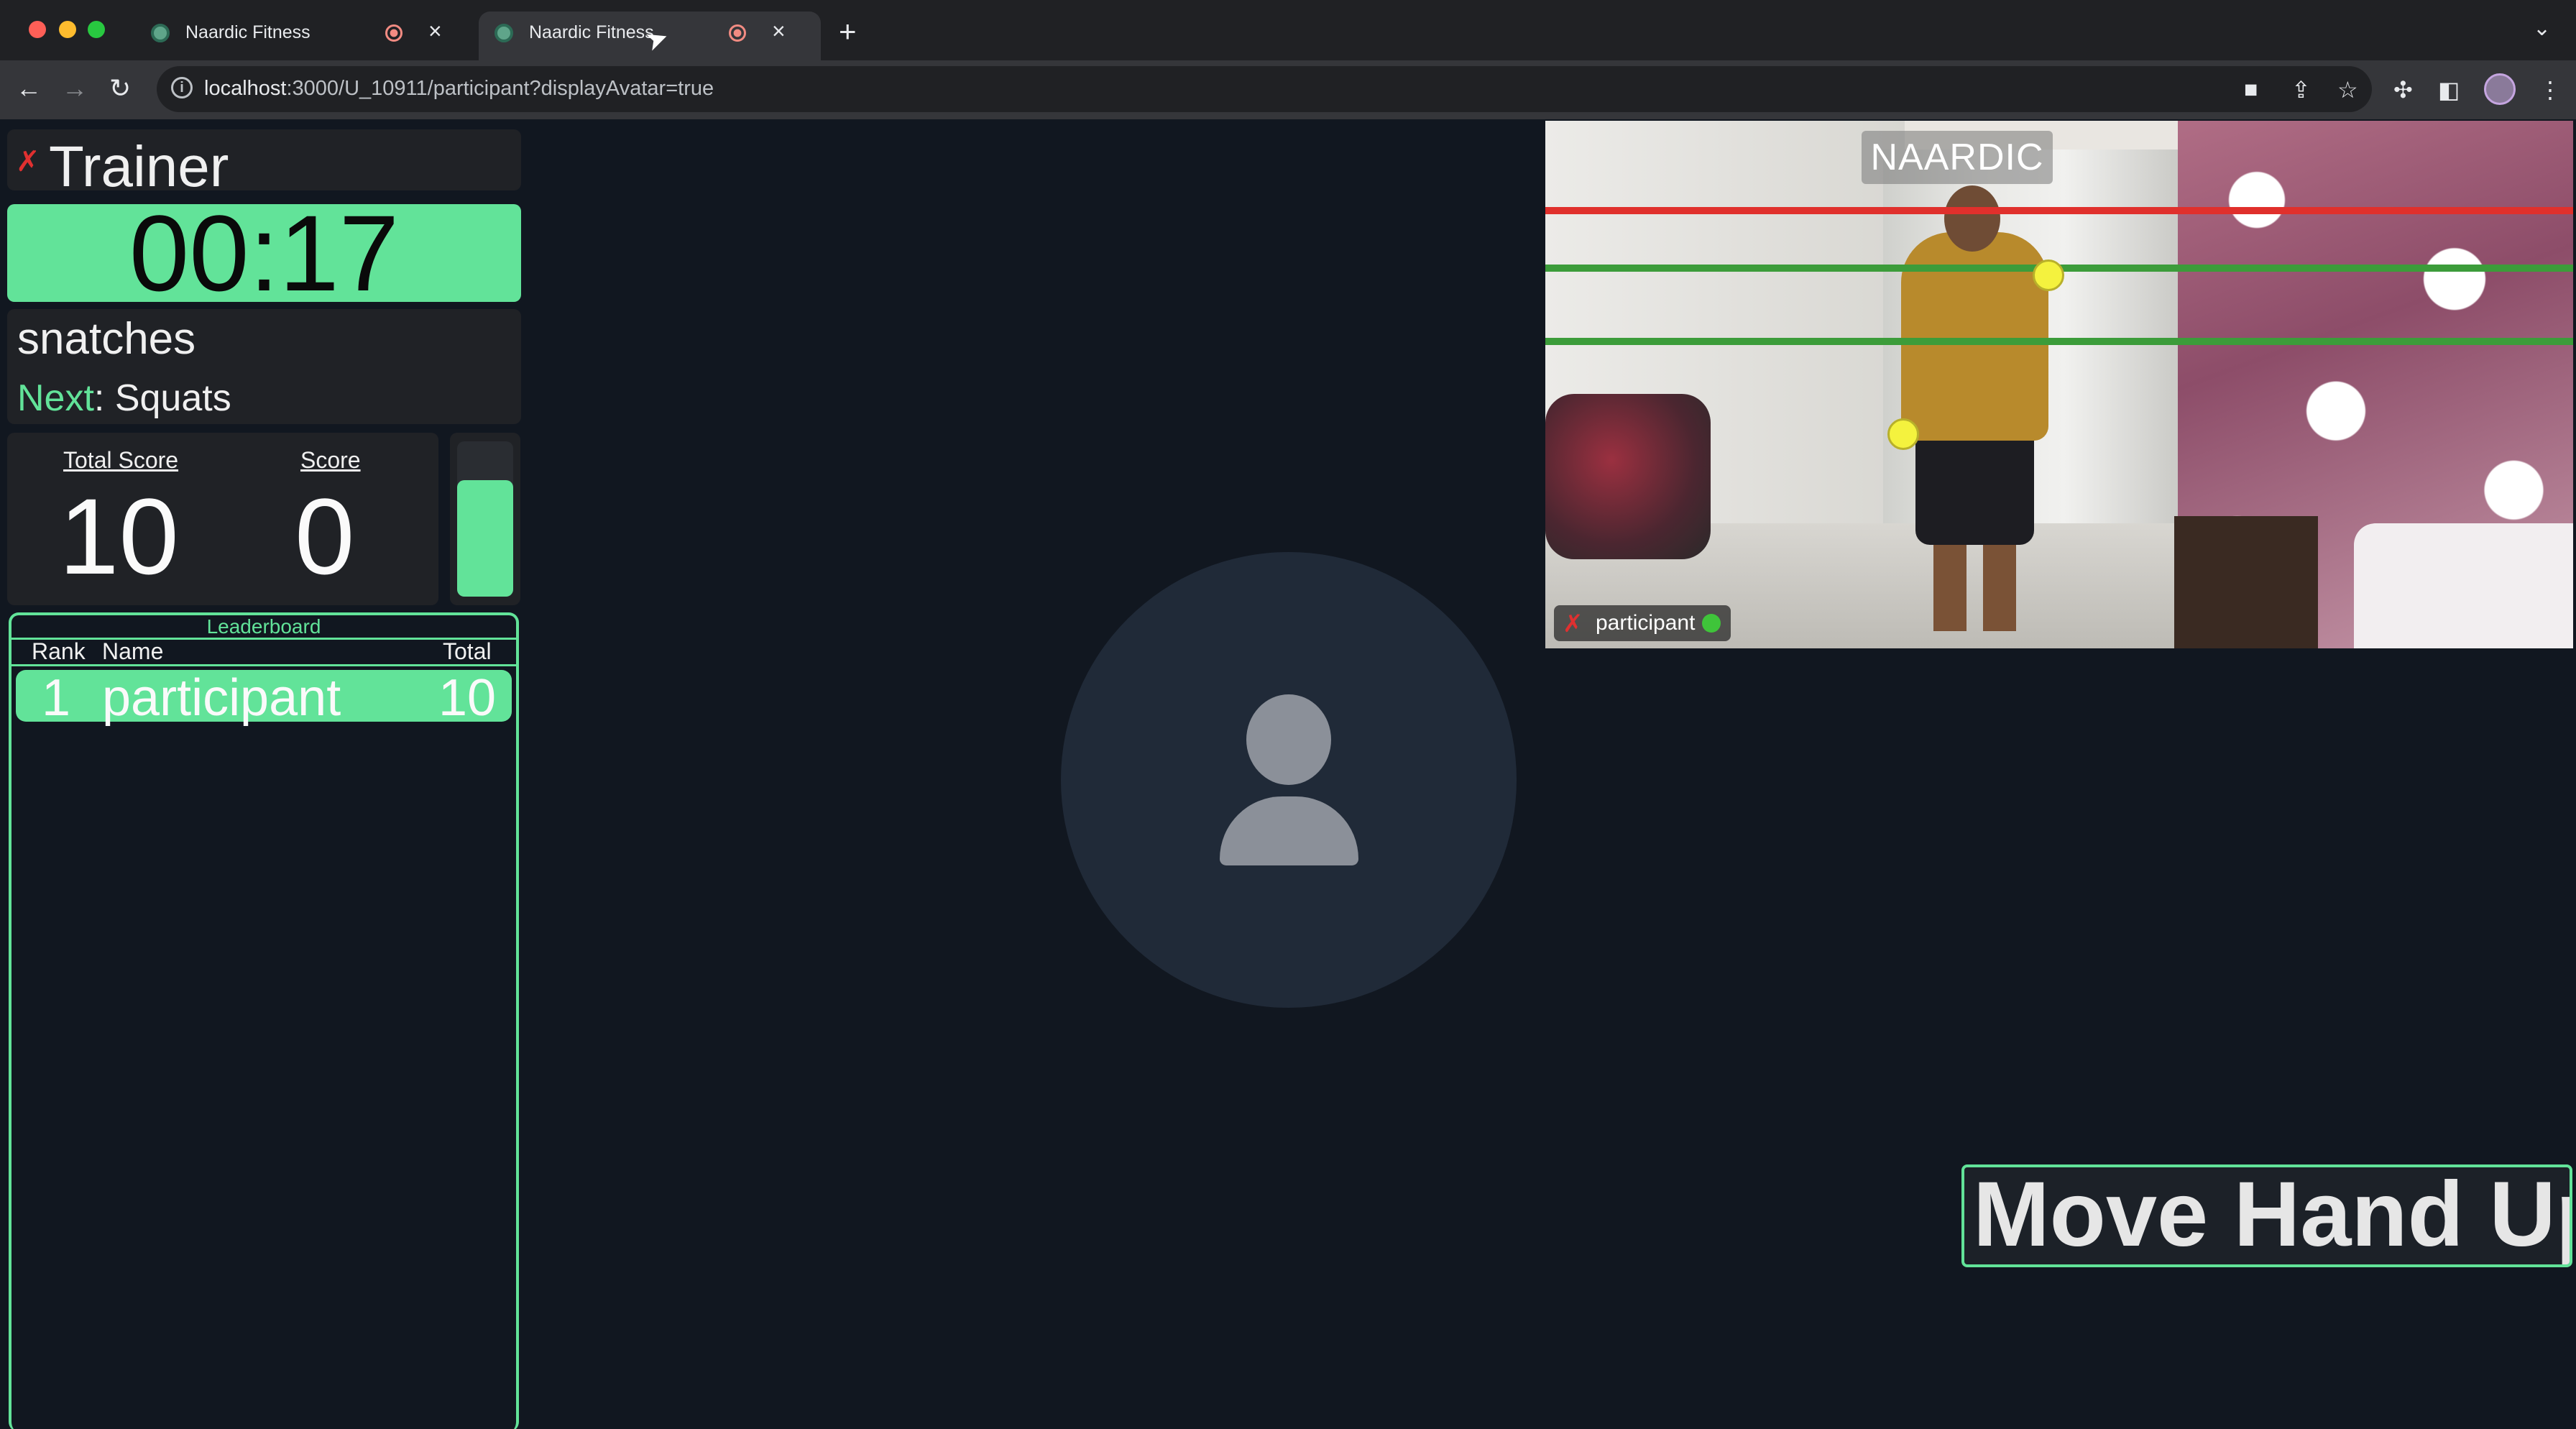  Describe the element at coordinates (264, 665) in the screenshot. I see `header-divider` at that location.